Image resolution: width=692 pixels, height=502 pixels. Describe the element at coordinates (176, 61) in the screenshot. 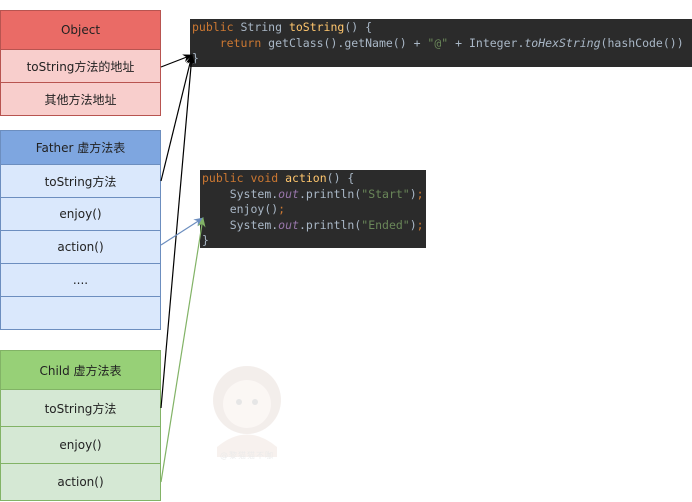

I see `arrow-object-tostring-to-code` at that location.